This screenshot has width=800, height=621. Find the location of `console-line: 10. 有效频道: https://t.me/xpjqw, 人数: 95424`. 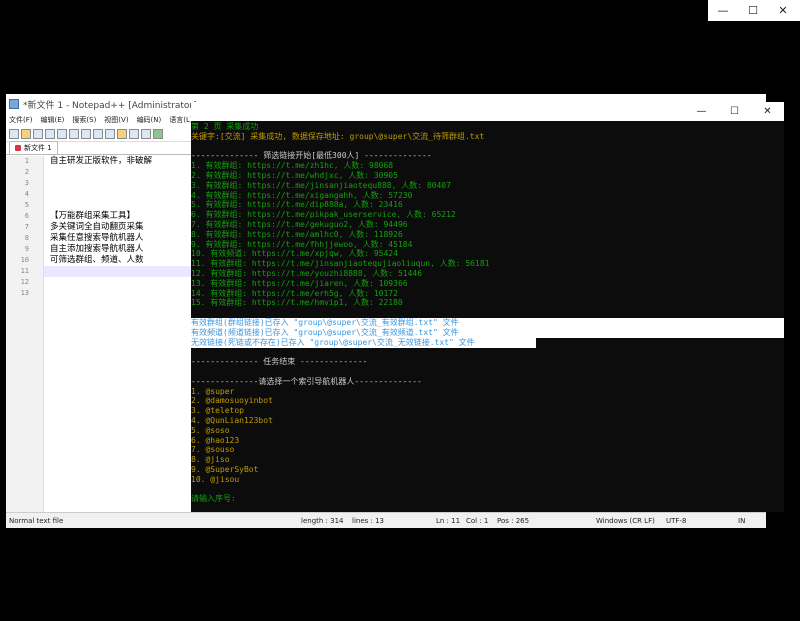

console-line: 10. 有效频道: https://t.me/xpjqw, 人数: 95424 is located at coordinates (294, 254).